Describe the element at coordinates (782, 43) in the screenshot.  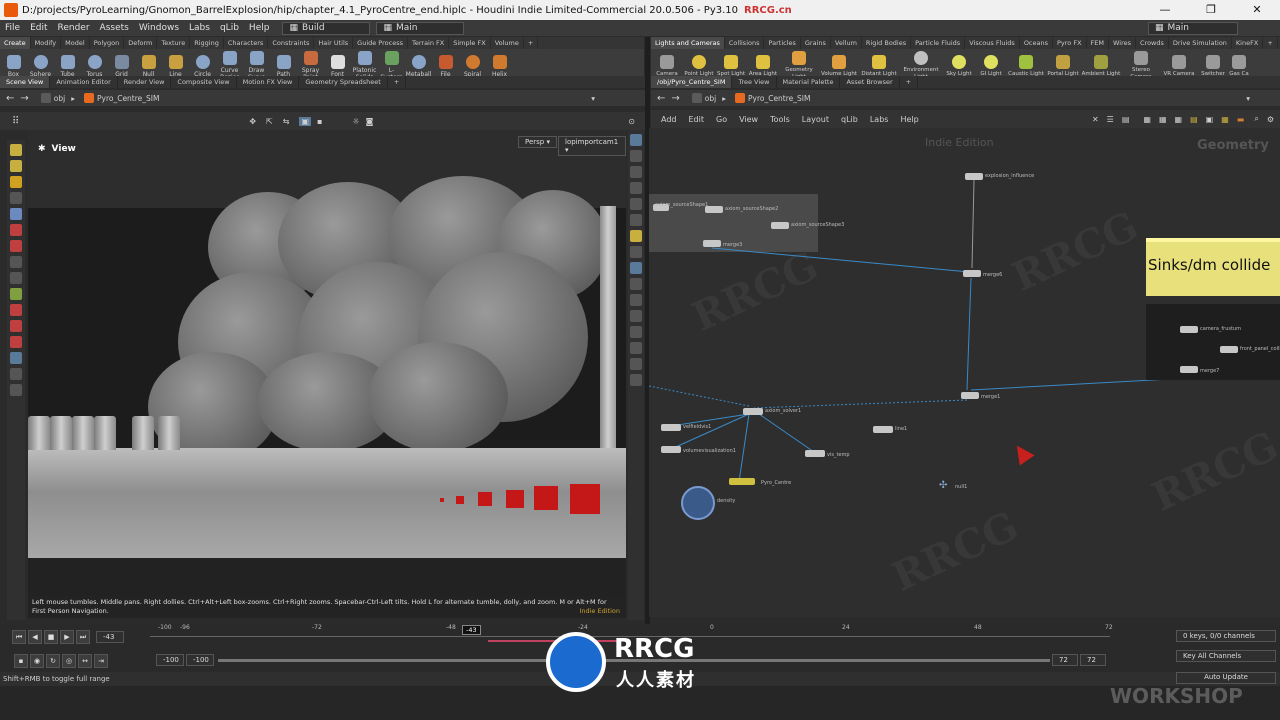
I see `shelf-tab-particles: Particles` at that location.